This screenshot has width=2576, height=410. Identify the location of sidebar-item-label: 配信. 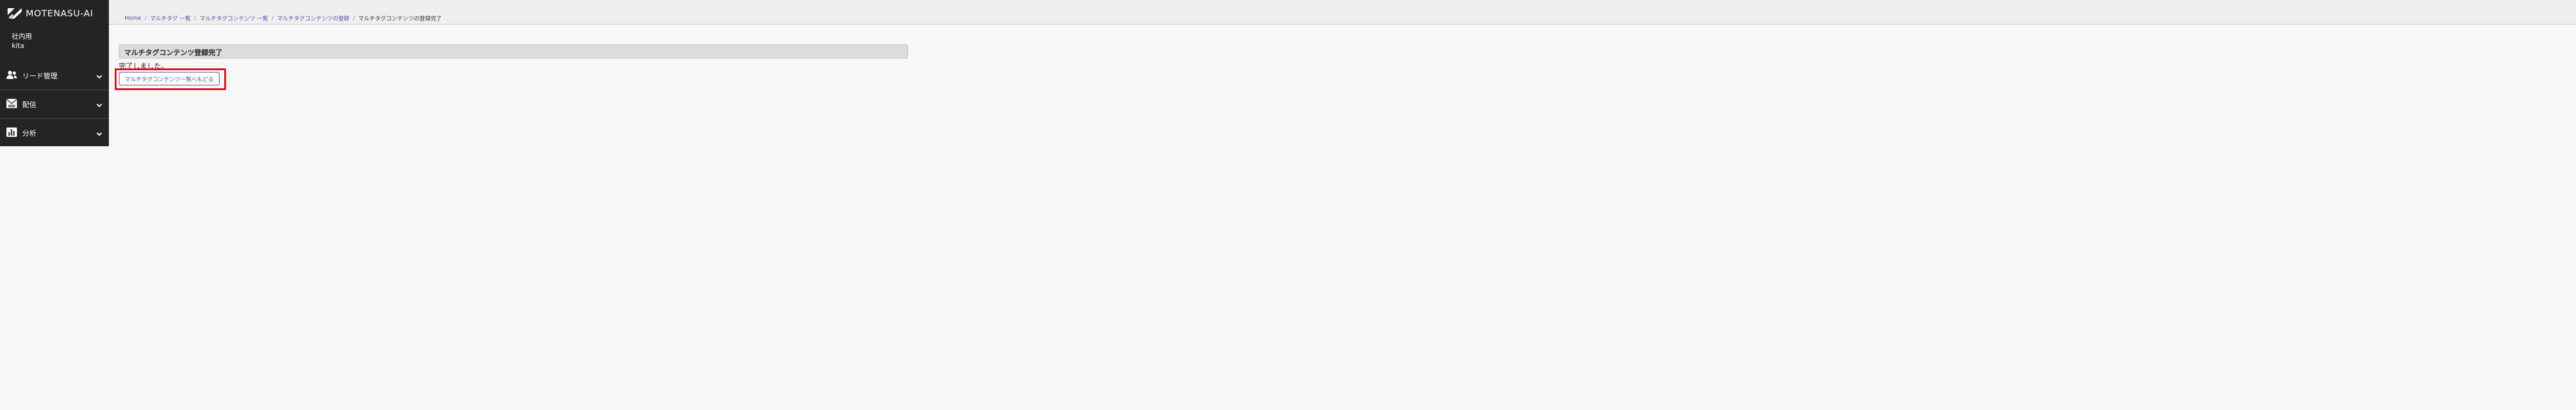
(29, 105).